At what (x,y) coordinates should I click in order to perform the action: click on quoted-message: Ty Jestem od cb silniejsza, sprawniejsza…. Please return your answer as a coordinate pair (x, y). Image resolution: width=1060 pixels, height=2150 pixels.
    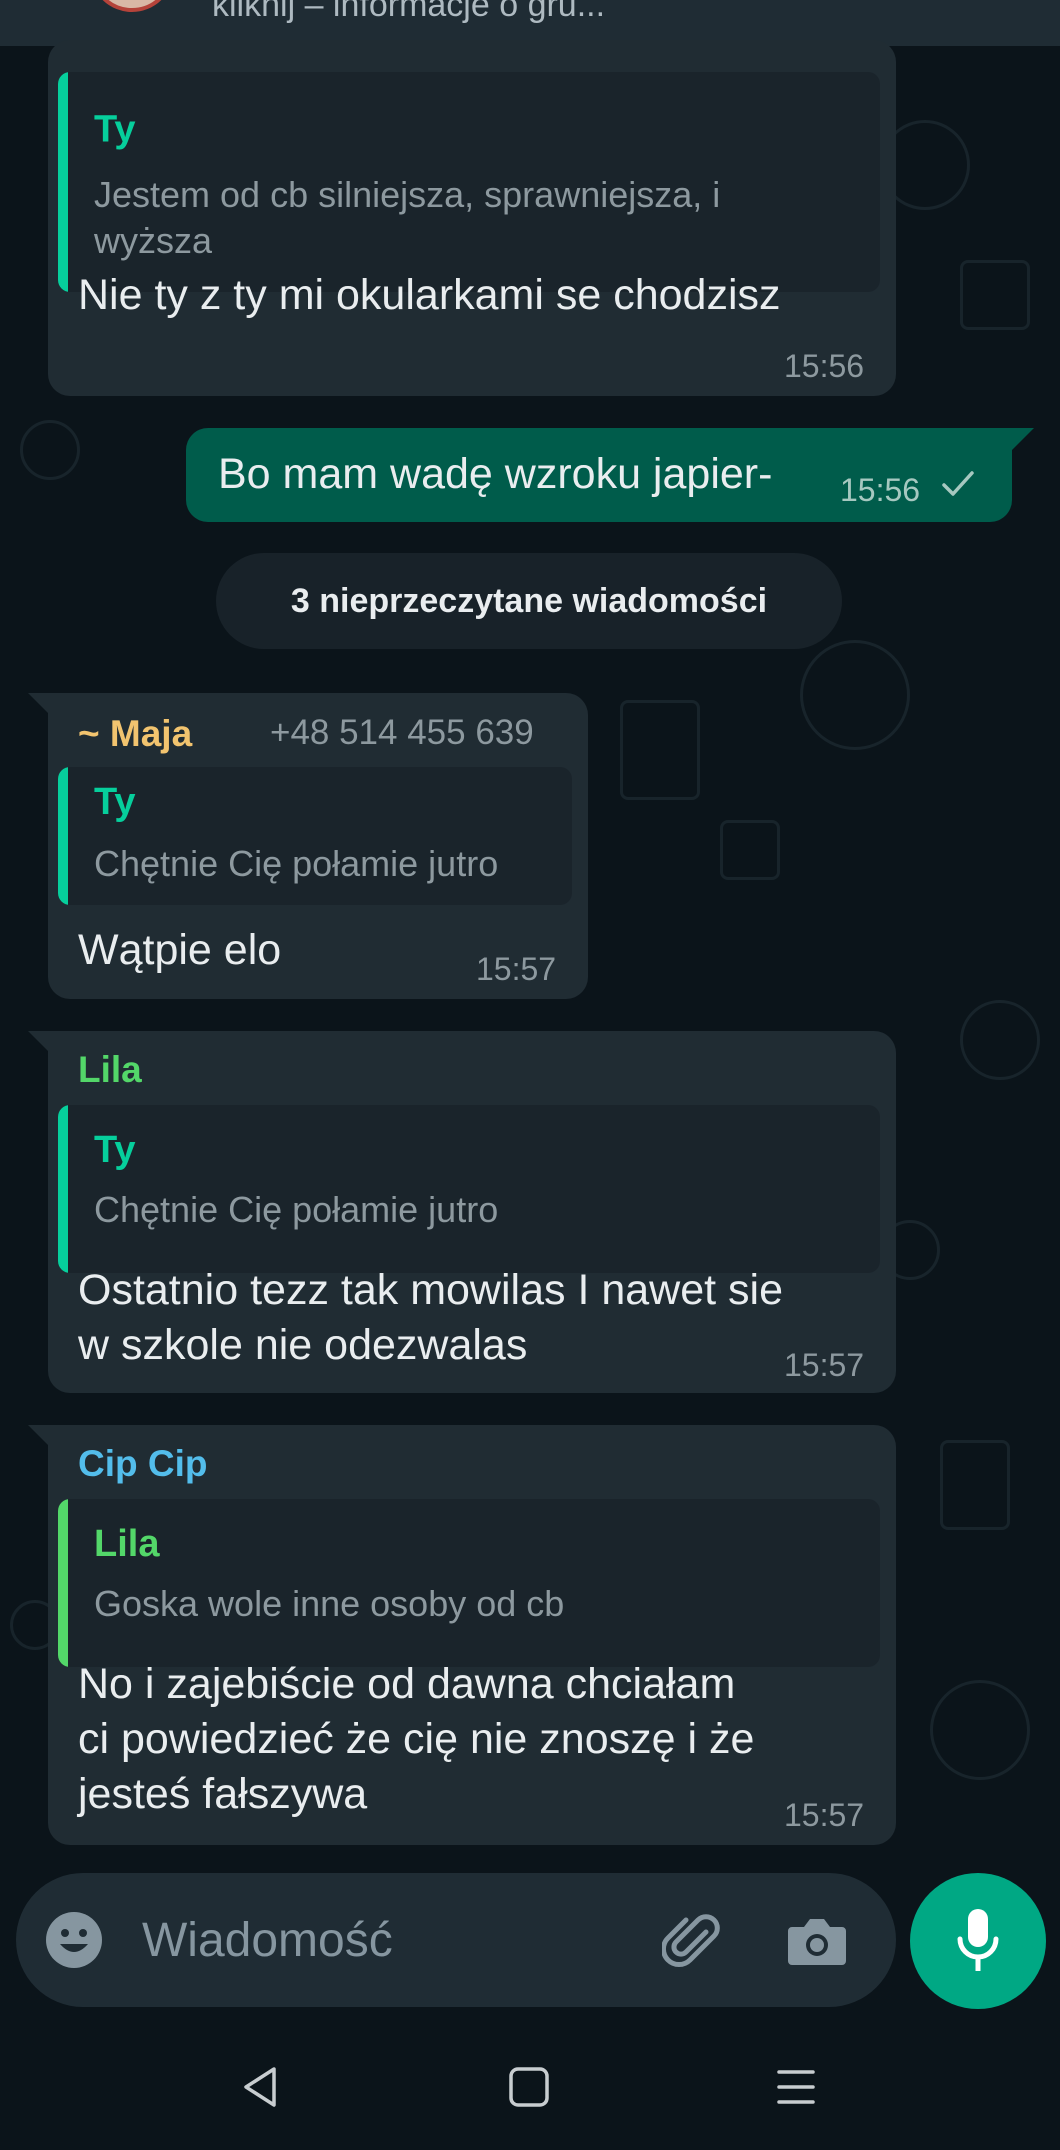
    Looking at the image, I should click on (469, 182).